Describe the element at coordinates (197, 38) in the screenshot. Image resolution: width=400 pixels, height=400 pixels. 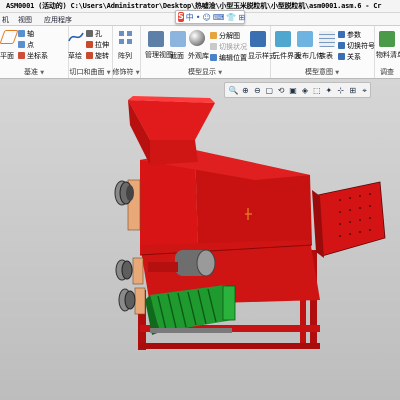
I see `appearance-gallery-icon` at that location.